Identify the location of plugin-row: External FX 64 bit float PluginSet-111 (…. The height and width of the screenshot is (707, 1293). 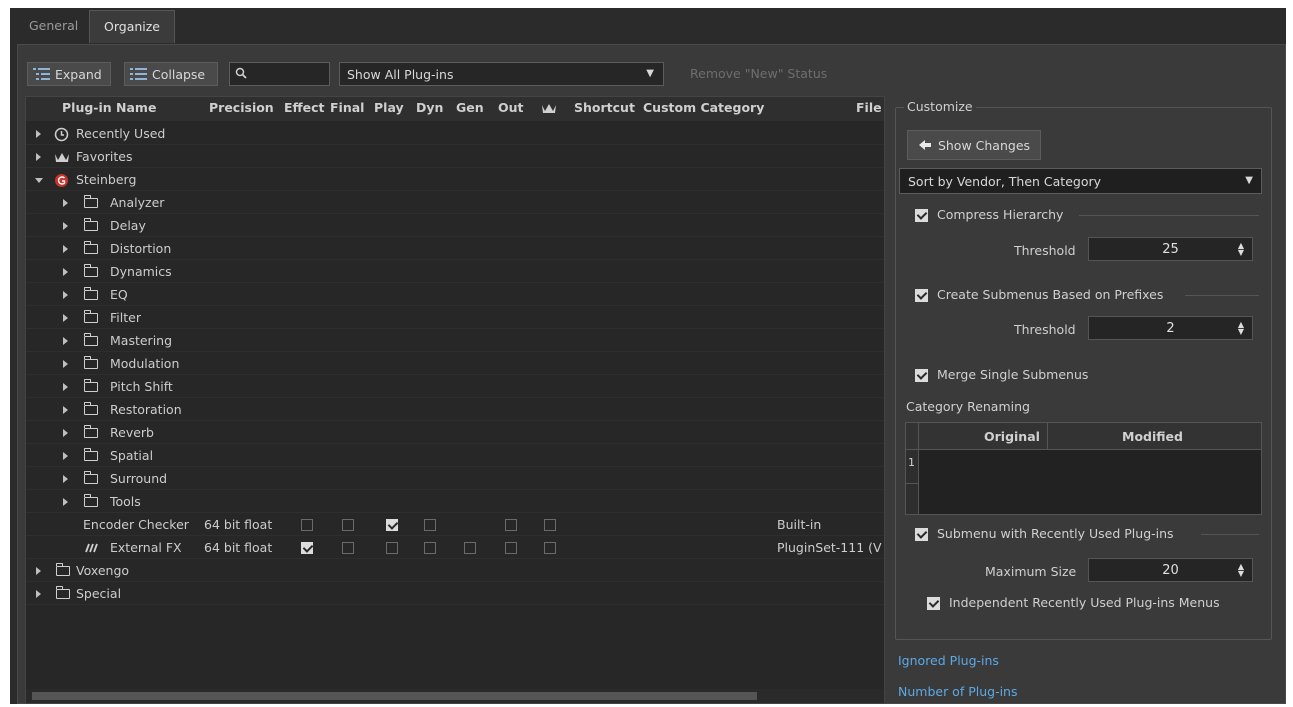
(455, 548).